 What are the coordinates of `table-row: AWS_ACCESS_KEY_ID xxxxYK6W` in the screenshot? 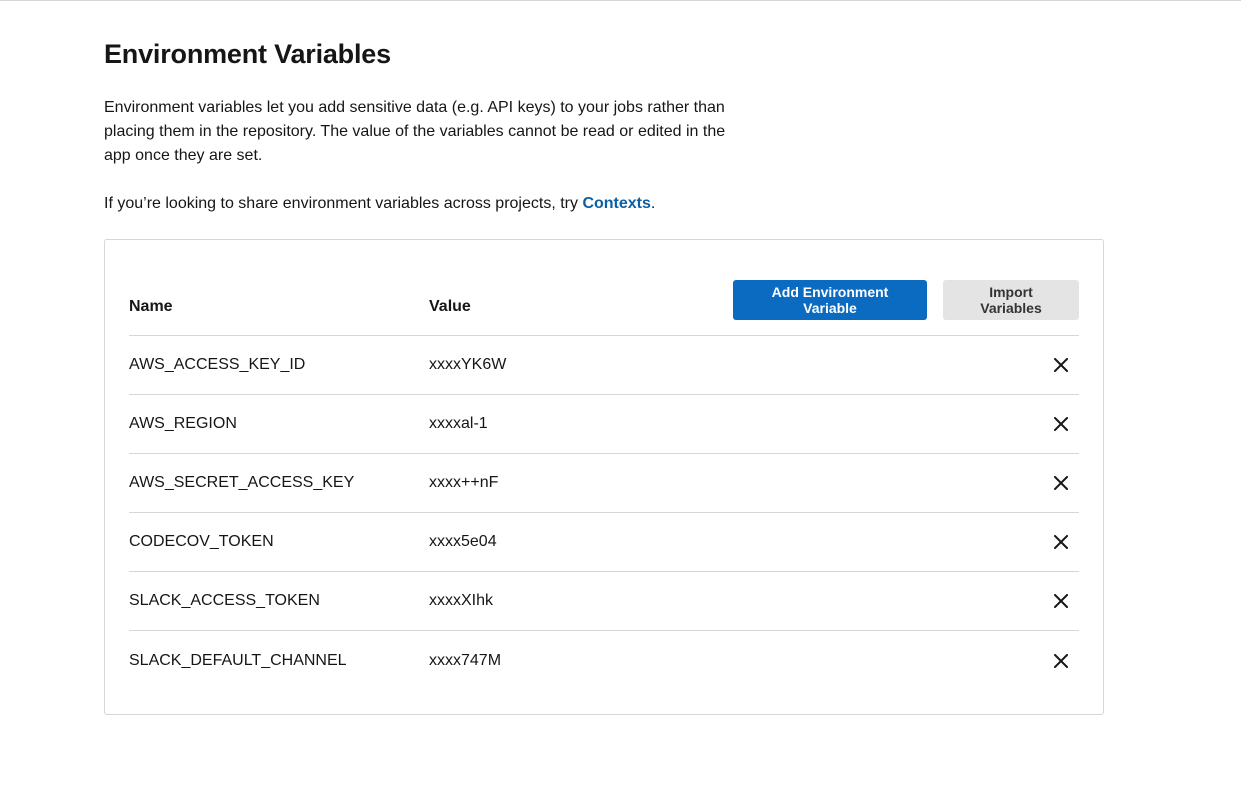 It's located at (604, 365).